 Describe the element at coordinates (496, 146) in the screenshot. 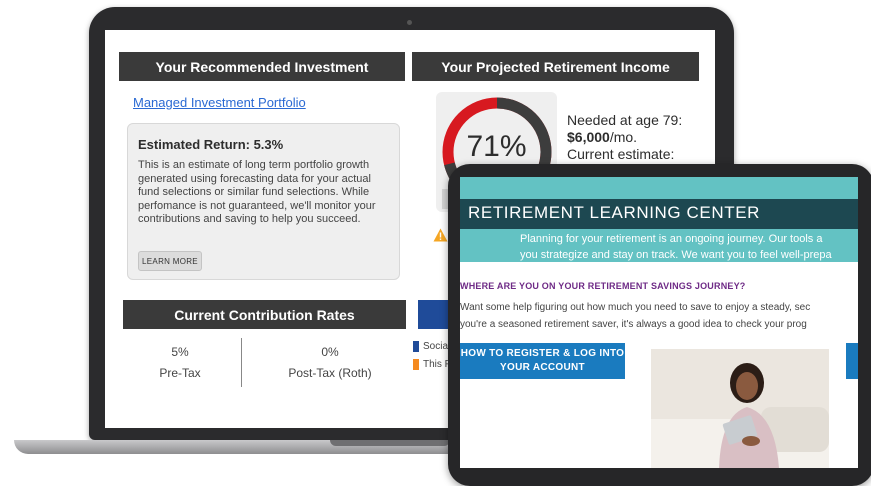

I see `gauge-percent: 71%` at that location.